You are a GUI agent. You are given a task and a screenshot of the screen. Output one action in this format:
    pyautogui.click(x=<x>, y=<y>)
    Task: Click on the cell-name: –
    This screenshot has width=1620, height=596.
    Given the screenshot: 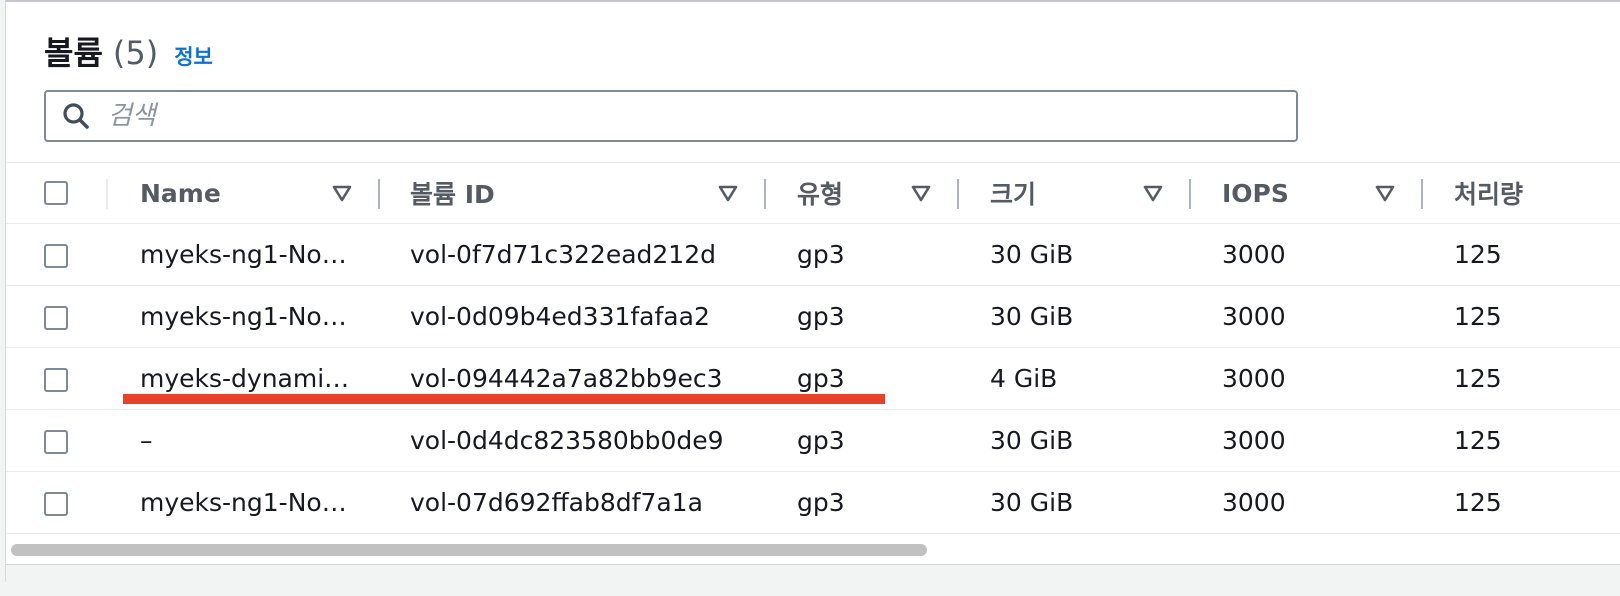 What is the action you would take?
    pyautogui.click(x=243, y=440)
    